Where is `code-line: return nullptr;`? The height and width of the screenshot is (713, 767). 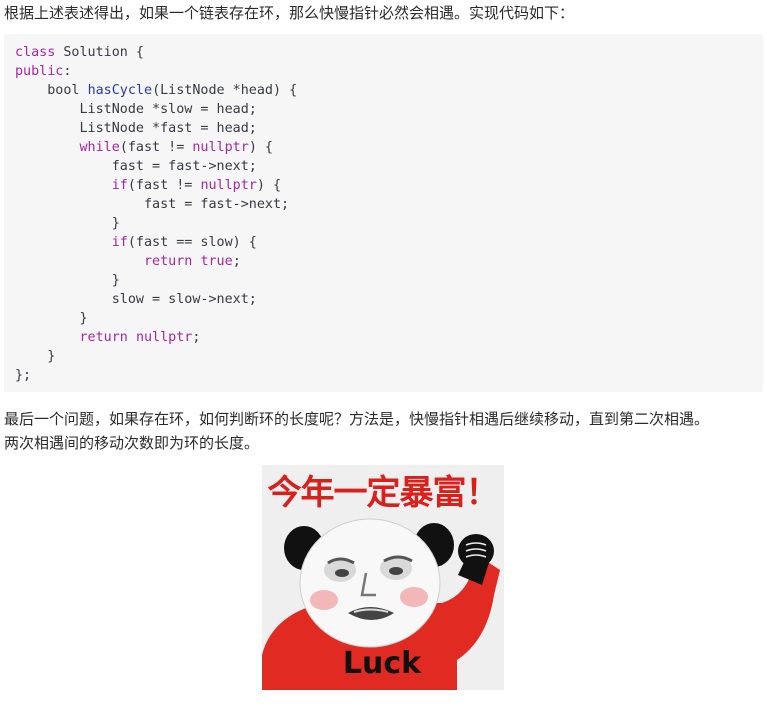 code-line: return nullptr; is located at coordinates (108, 337).